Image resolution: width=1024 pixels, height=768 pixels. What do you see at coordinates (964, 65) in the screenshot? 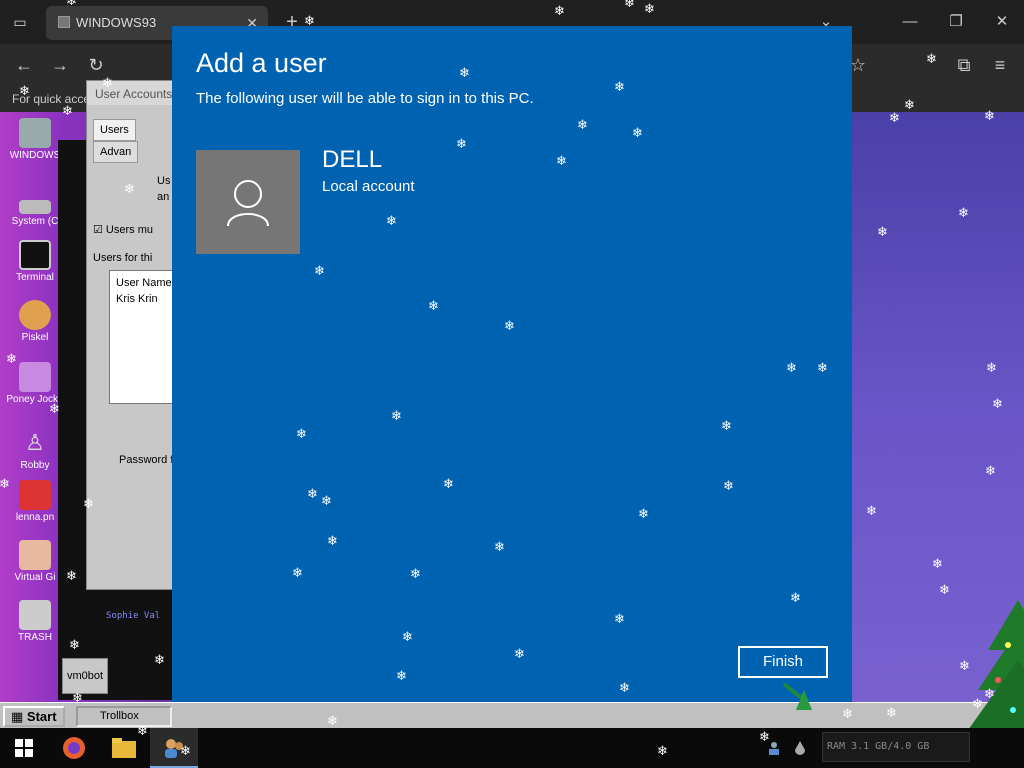
I see `extensions-icon: ⧉` at bounding box center [964, 65].